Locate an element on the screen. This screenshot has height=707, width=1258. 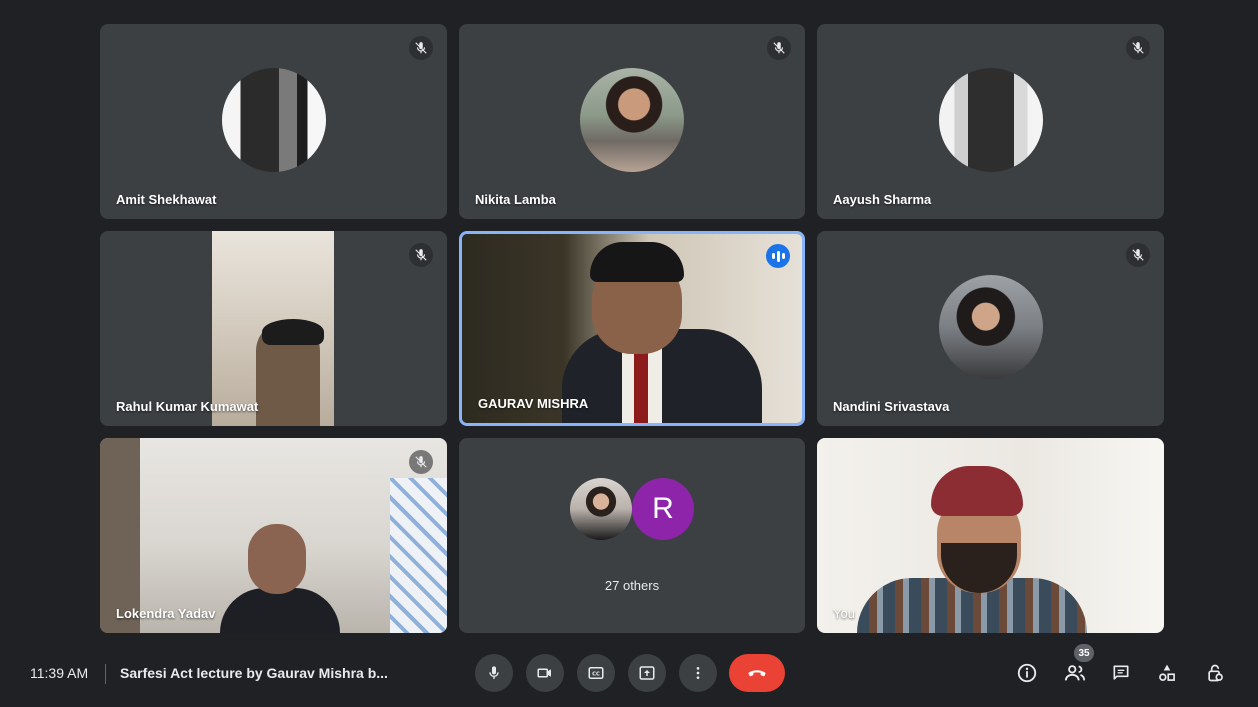
participant-count-badge: 35 is located at coordinates (1084, 653).